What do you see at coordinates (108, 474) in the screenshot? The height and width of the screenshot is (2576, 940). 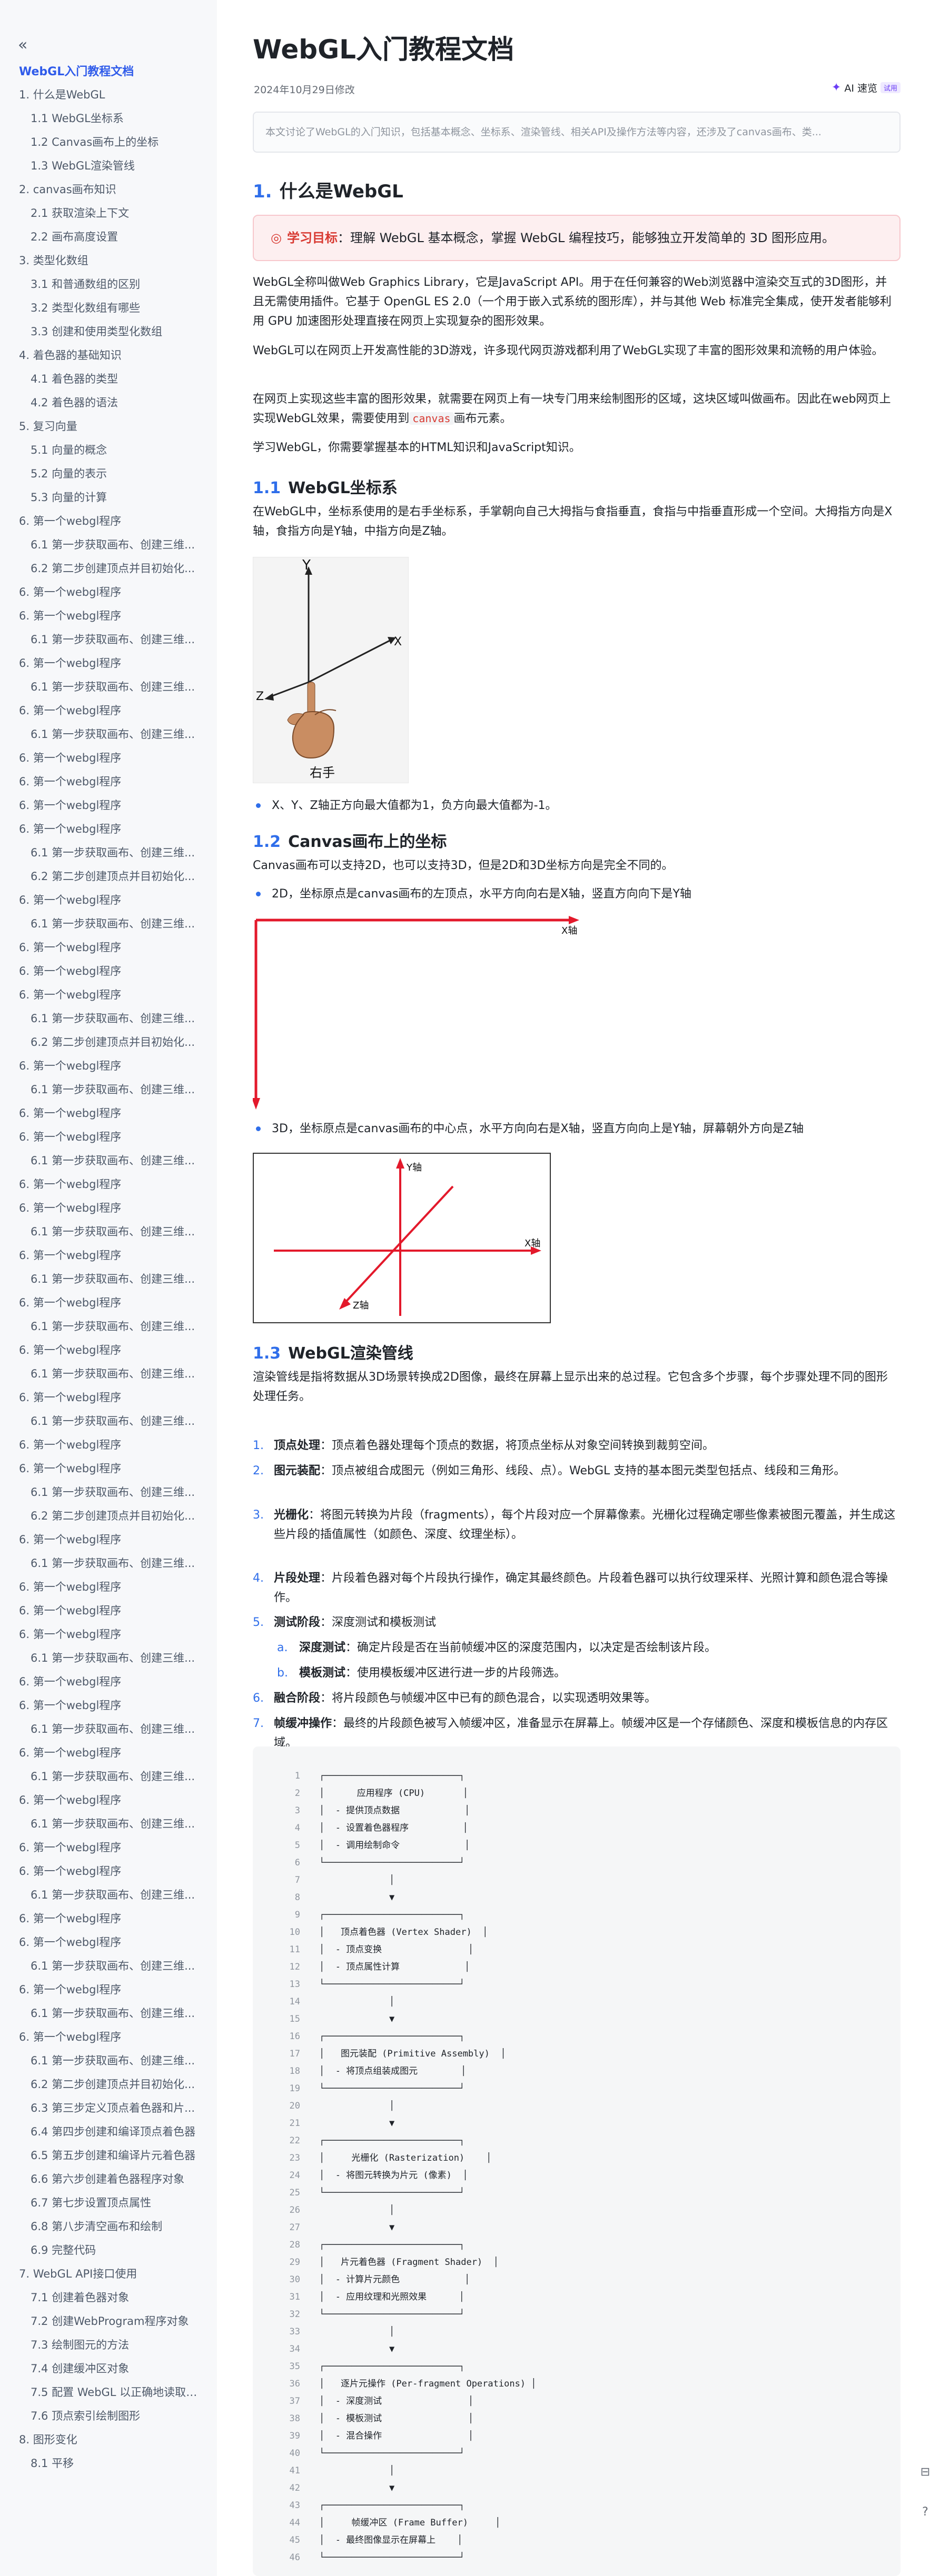 I see `toc-item: 5.2 向量的表示` at bounding box center [108, 474].